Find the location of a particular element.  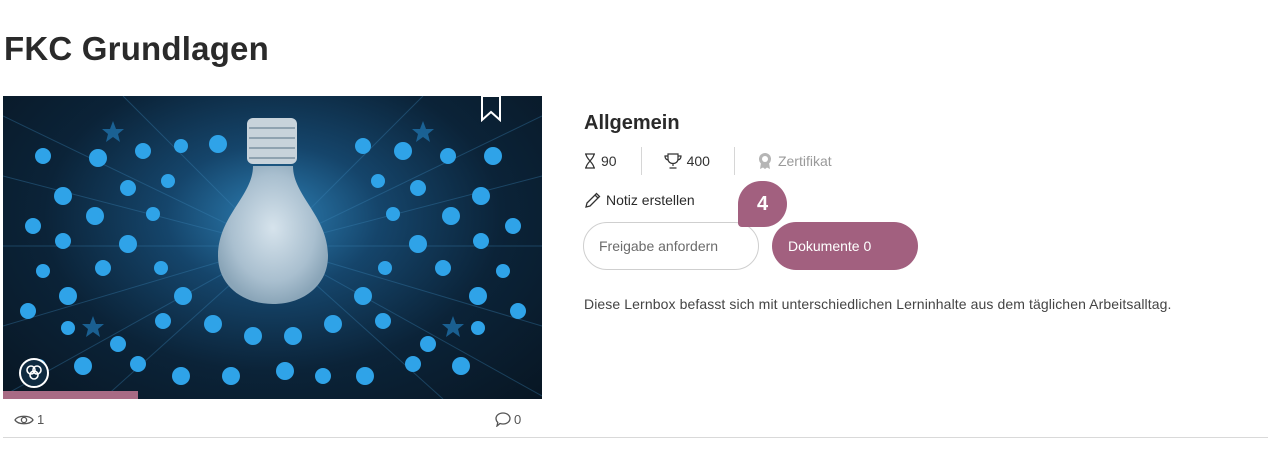

comments-count: 0 is located at coordinates (508, 419).